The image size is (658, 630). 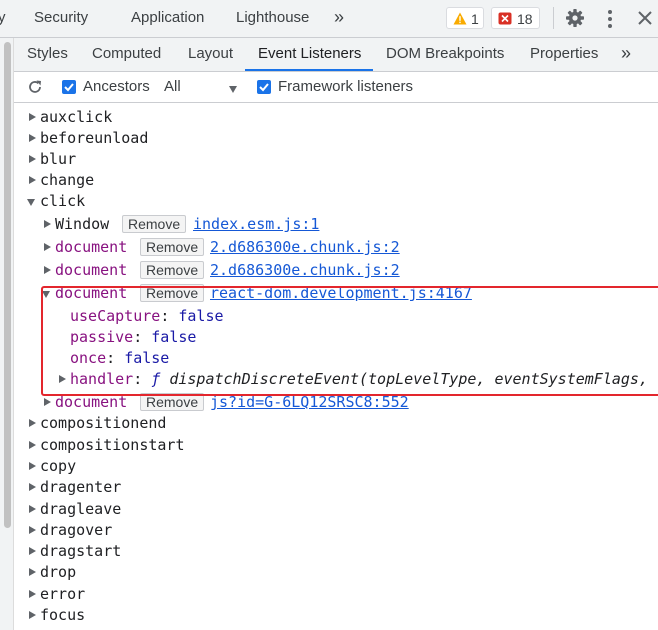 I want to click on tab-styles: Styles, so click(x=47, y=53).